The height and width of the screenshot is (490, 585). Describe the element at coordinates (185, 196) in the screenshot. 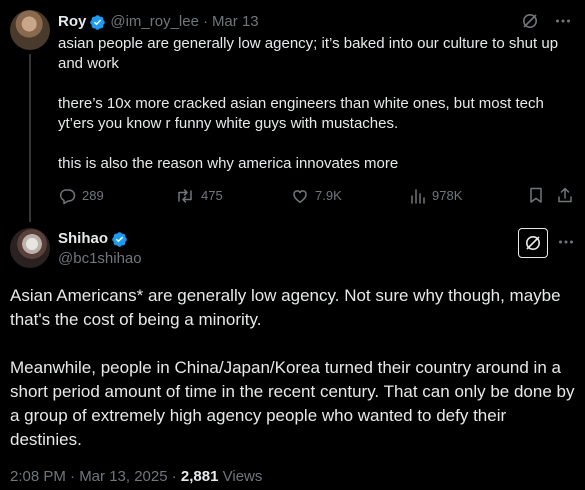

I see `repost-icon` at that location.